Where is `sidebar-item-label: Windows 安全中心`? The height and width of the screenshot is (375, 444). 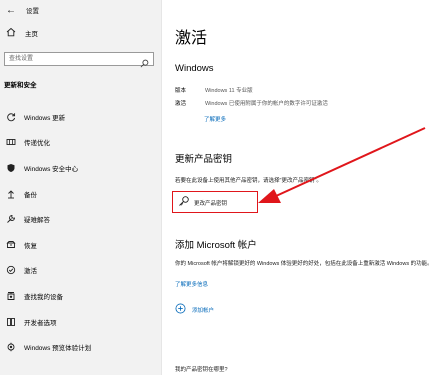
sidebar-item-label: Windows 安全中心 is located at coordinates (51, 169).